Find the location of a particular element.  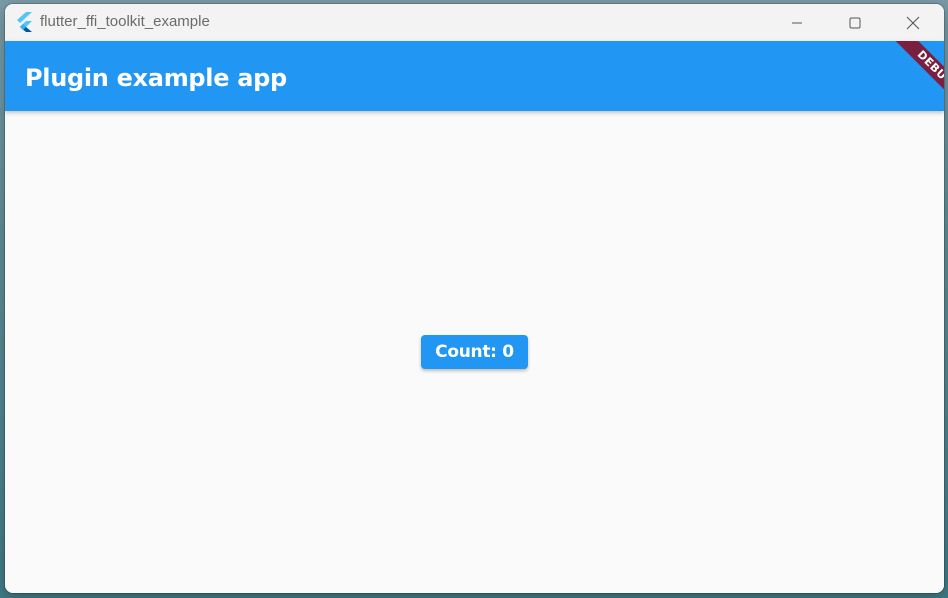

maximize-button is located at coordinates (855, 22).